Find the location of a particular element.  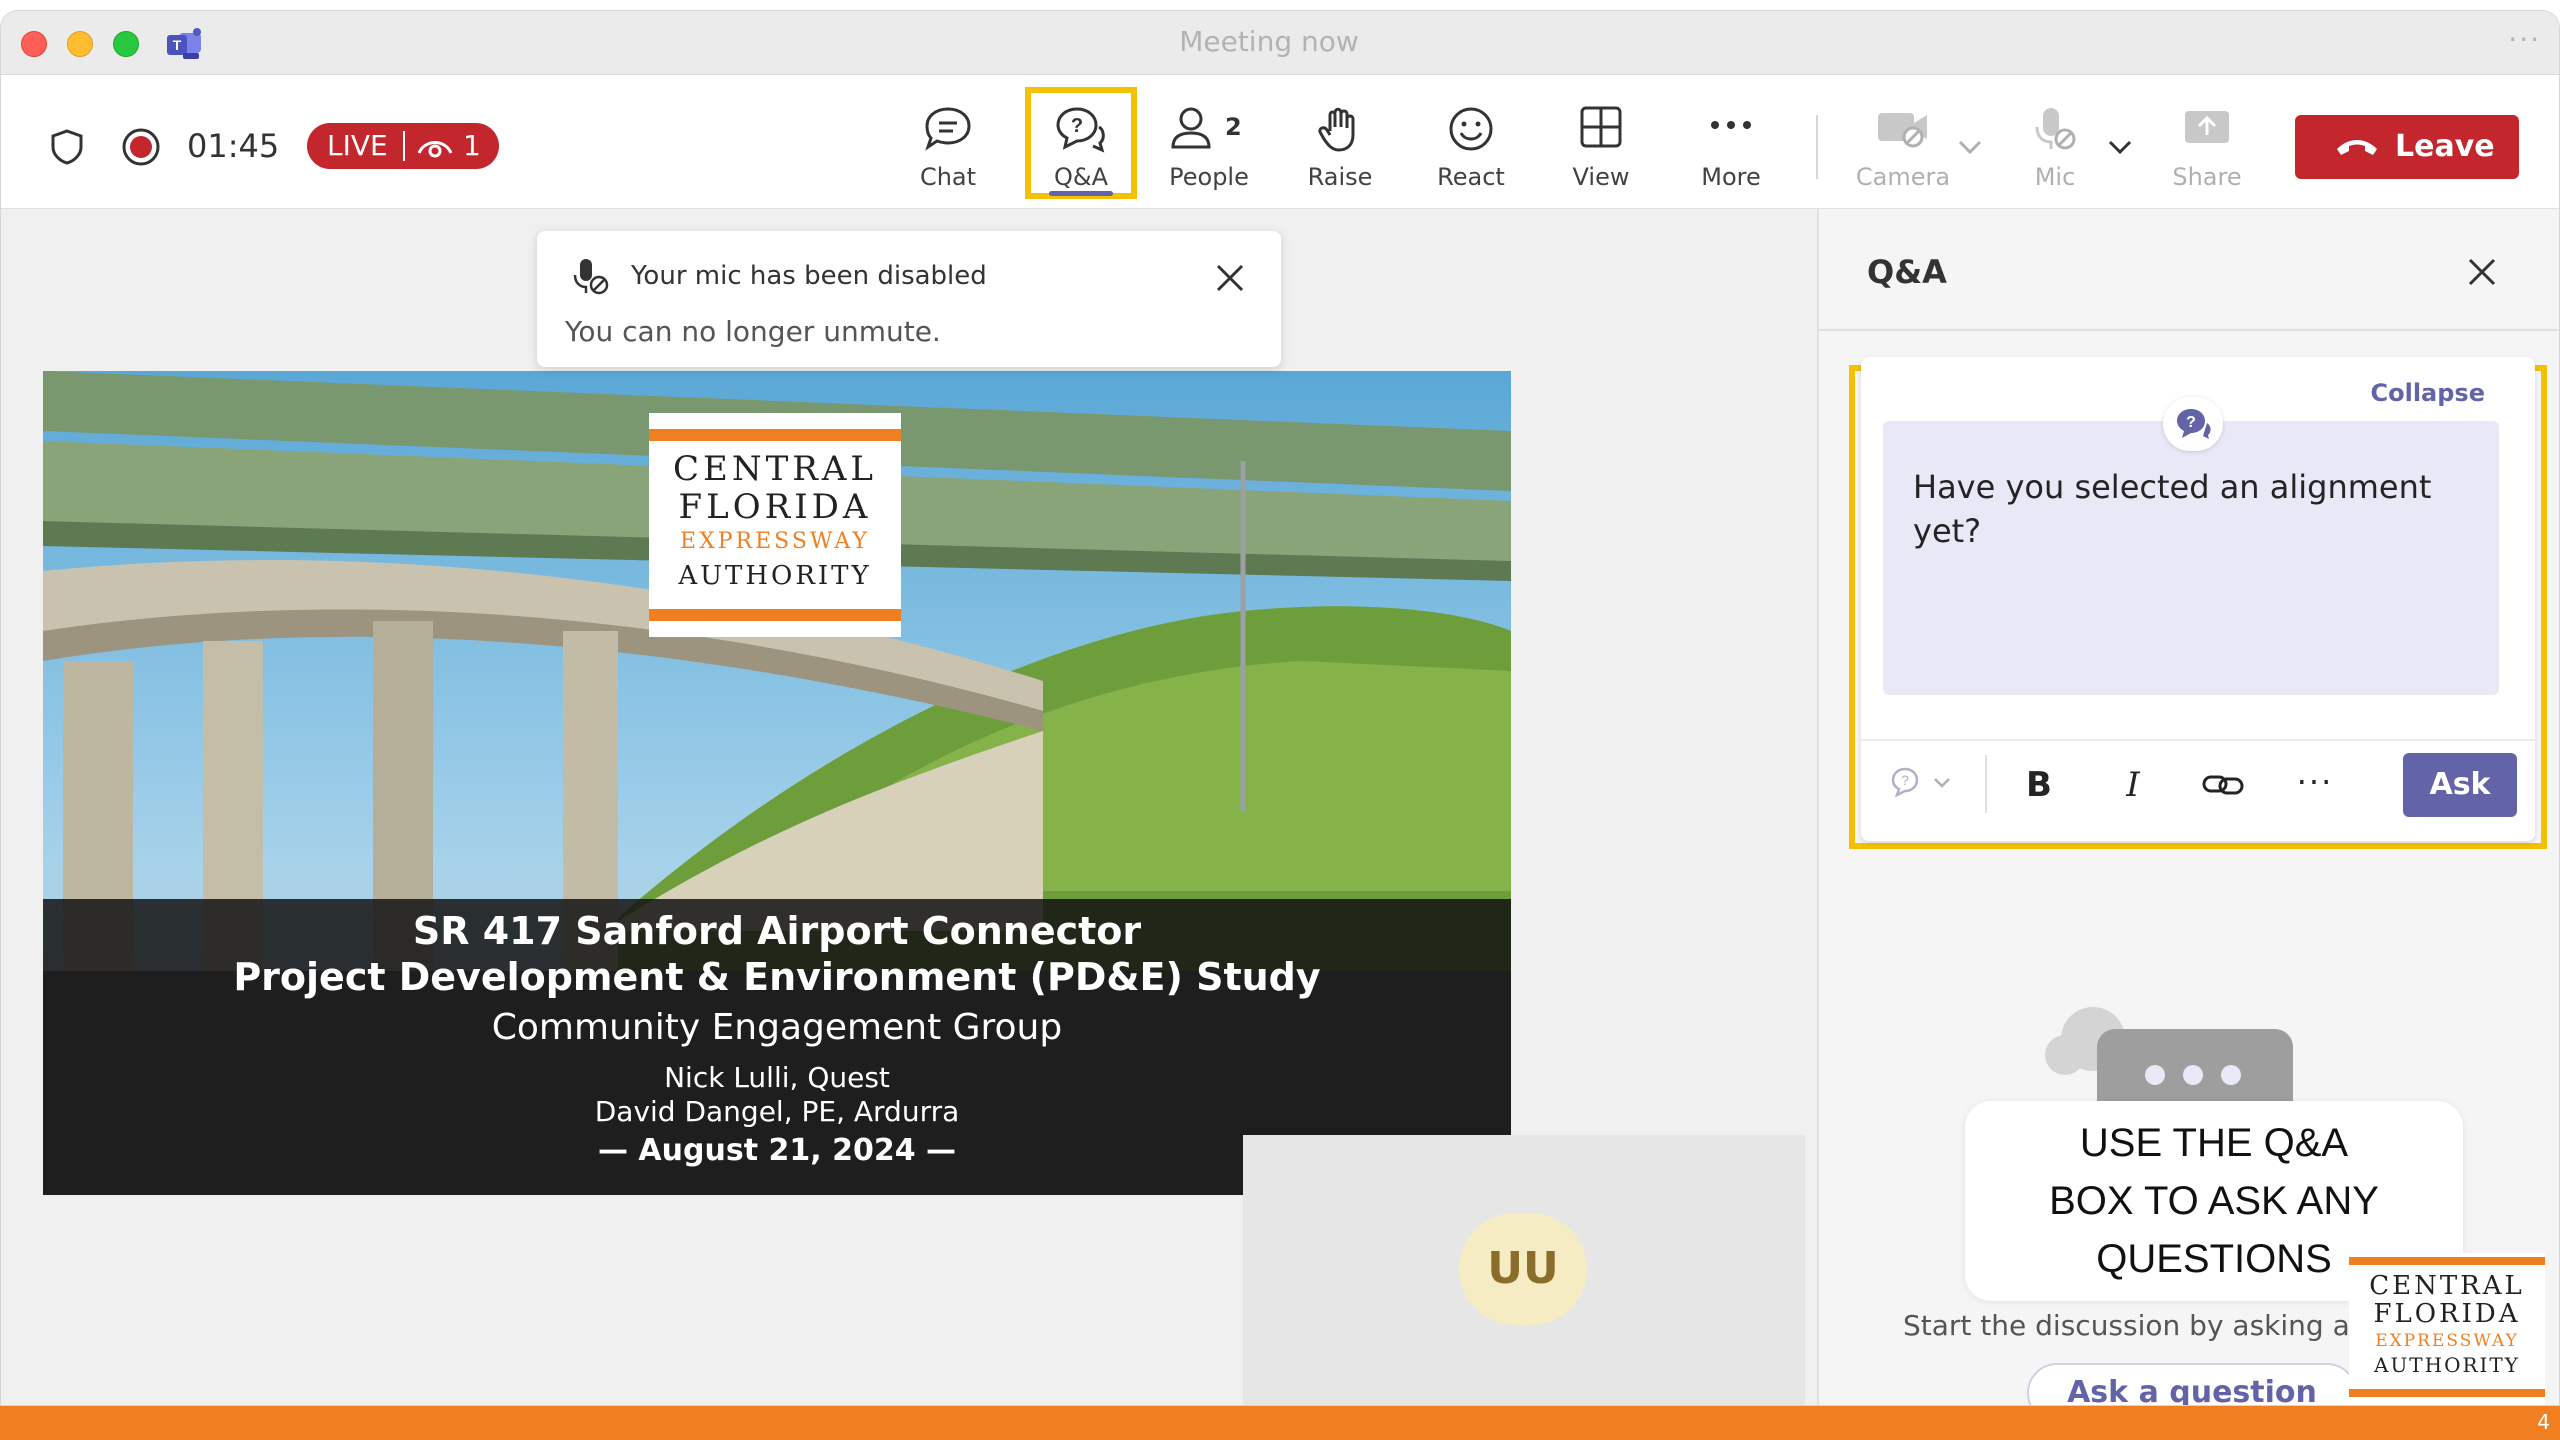

people-icon is located at coordinates (1191, 128).